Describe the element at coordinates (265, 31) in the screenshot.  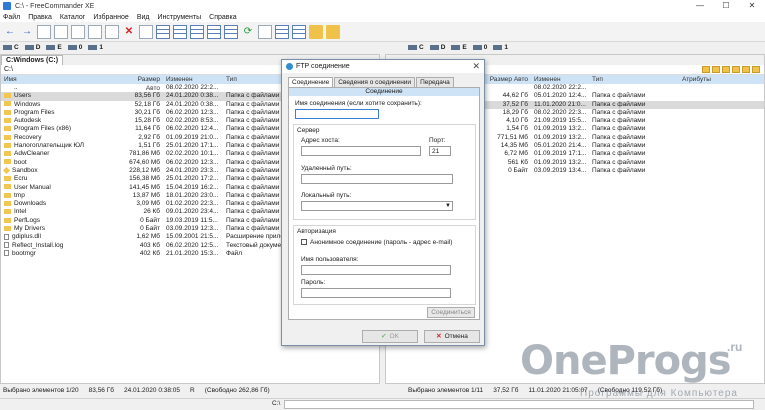
I see `compare-icon` at that location.